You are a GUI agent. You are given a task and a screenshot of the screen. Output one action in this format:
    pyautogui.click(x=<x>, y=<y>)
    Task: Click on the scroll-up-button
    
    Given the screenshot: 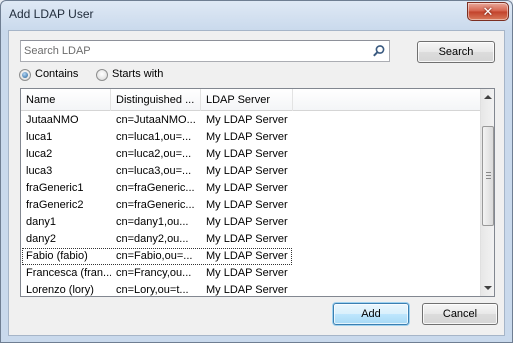 What is the action you would take?
    pyautogui.click(x=487, y=97)
    